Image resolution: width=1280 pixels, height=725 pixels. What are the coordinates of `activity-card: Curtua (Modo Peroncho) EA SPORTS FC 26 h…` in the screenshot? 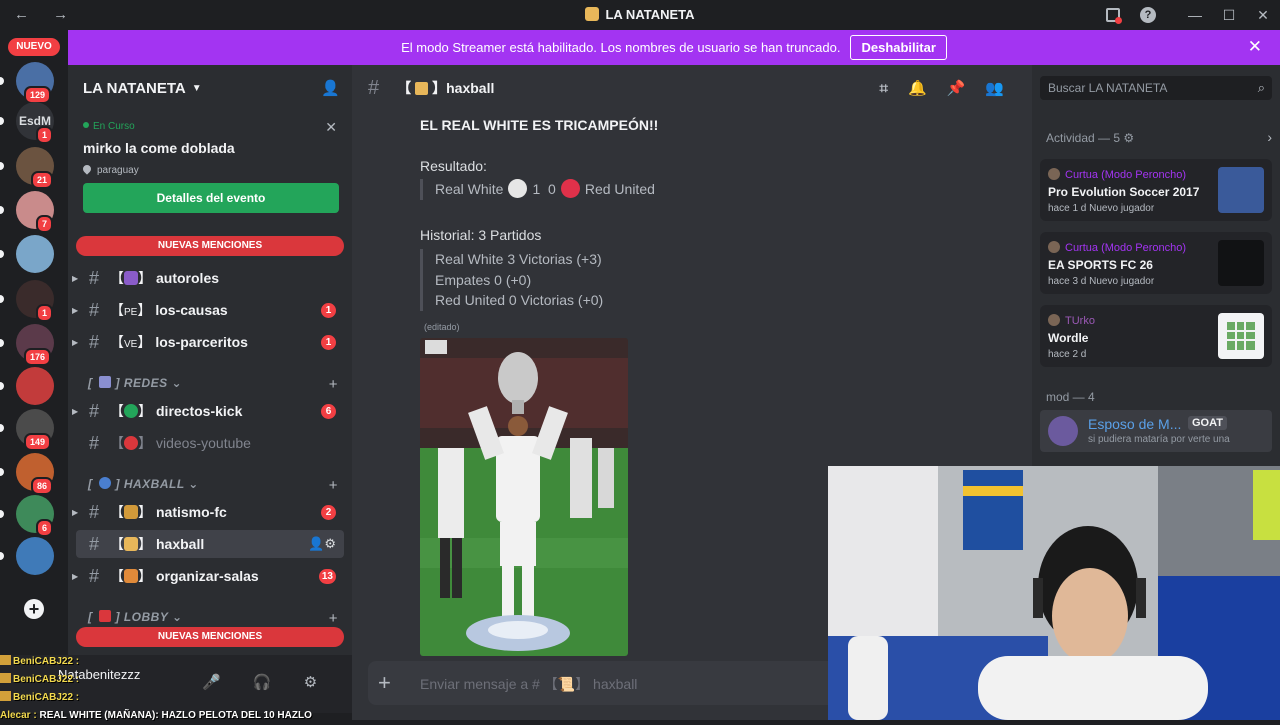 It's located at (1156, 263).